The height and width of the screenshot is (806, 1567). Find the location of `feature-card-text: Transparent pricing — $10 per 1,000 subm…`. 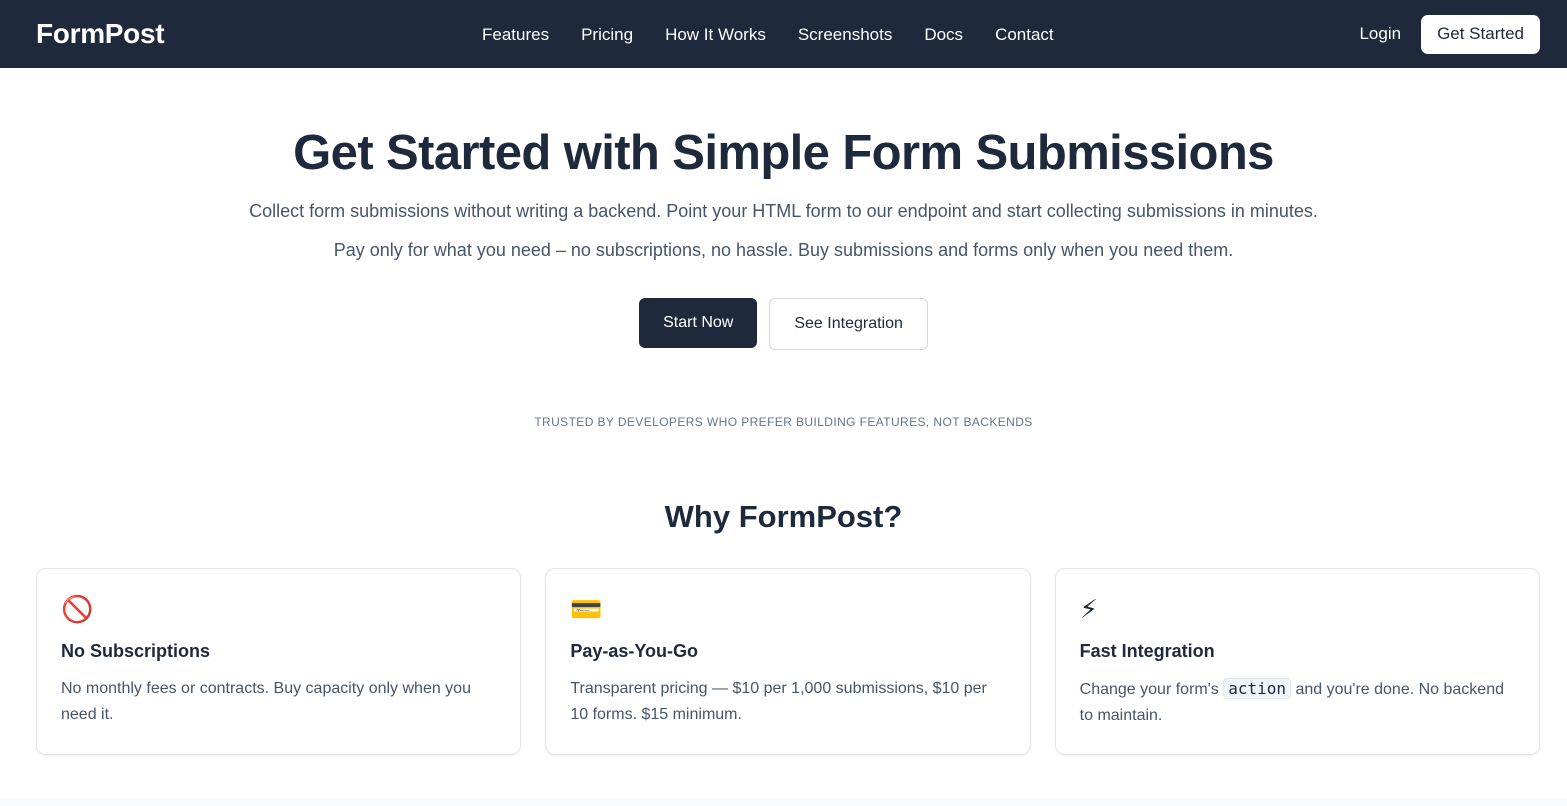

feature-card-text: Transparent pricing — $10 per 1,000 subm… is located at coordinates (778, 701).